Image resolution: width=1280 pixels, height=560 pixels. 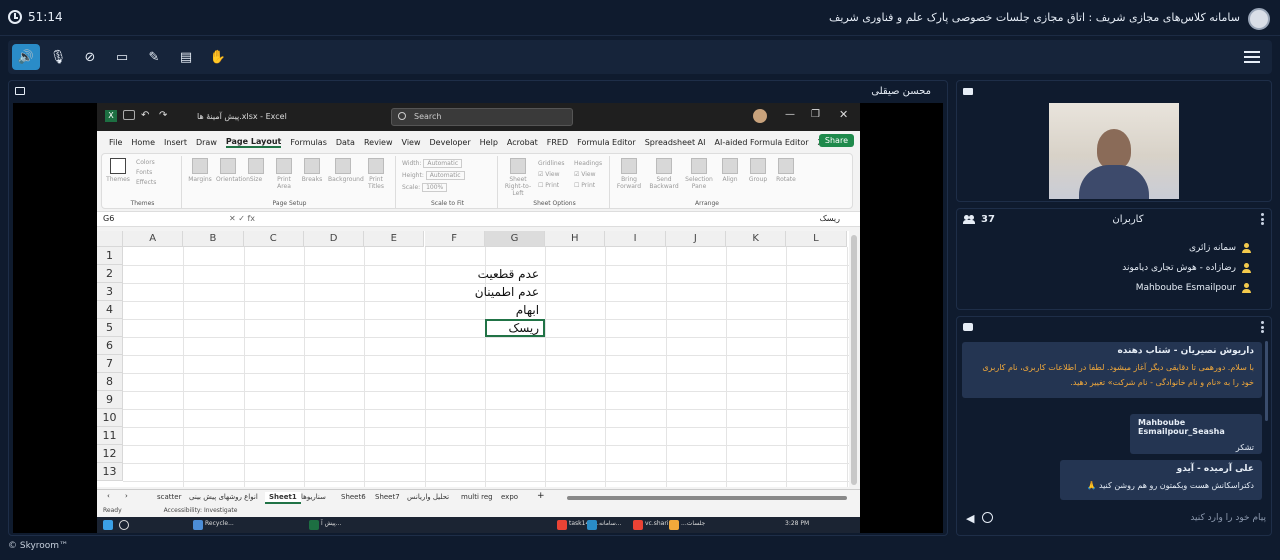 What do you see at coordinates (256, 170) in the screenshot?
I see `size-button: Size` at bounding box center [256, 170].